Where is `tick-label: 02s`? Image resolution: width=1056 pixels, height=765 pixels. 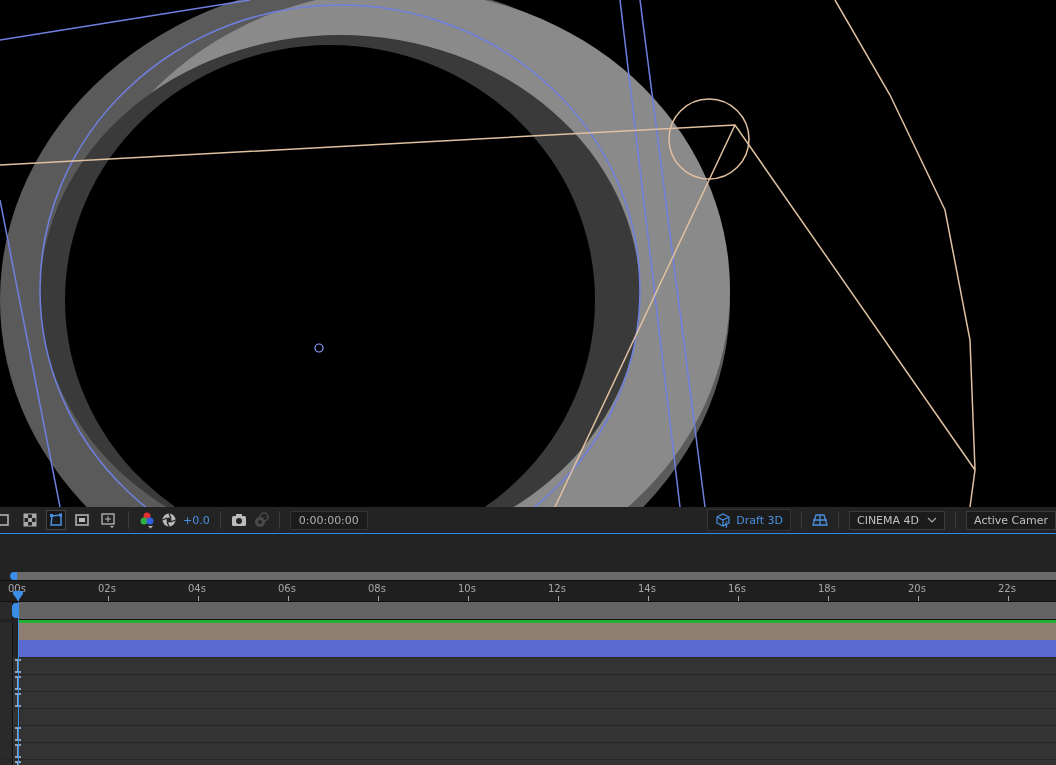 tick-label: 02s is located at coordinates (107, 588).